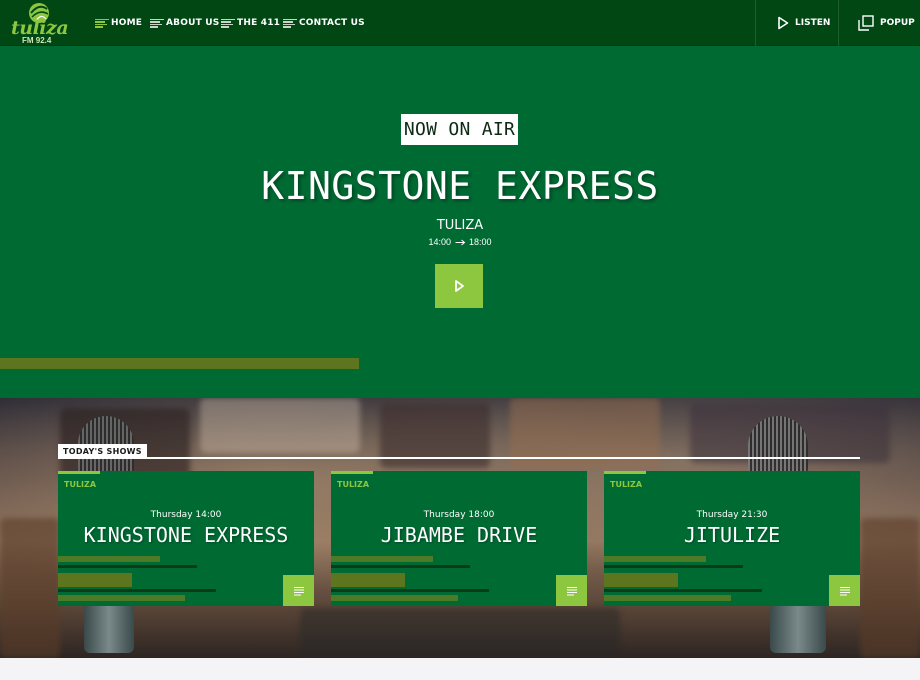 This screenshot has width=920, height=680. I want to click on show-card-time: Thursday 21:30, so click(732, 515).